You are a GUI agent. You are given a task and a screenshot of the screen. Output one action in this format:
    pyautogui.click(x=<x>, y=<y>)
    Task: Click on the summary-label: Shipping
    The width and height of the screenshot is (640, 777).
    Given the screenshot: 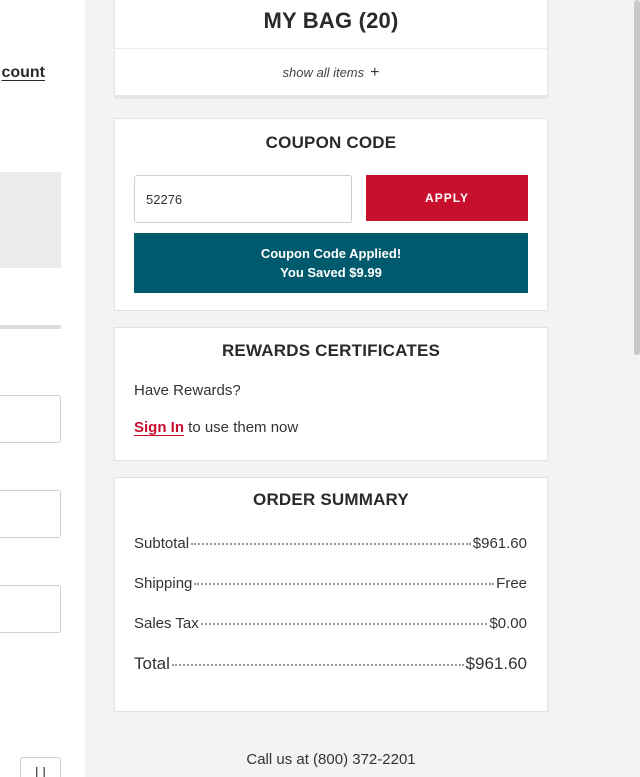 What is the action you would take?
    pyautogui.click(x=163, y=583)
    